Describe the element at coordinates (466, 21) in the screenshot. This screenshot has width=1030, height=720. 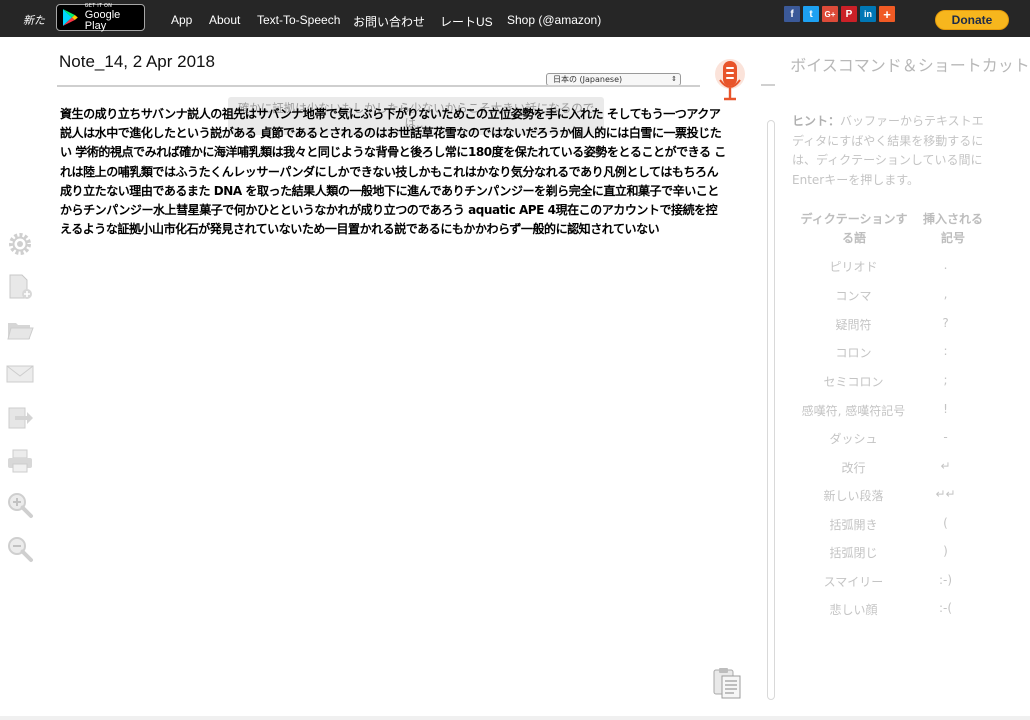
I see `nav-rate-us: レートUS` at that location.